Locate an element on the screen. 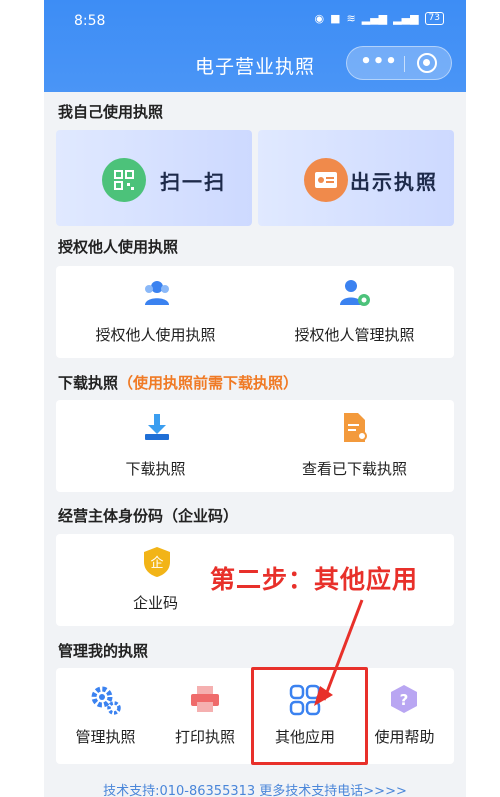 The image size is (500, 797). view-downloaded-item: 查看已下载执照 is located at coordinates (354, 446).